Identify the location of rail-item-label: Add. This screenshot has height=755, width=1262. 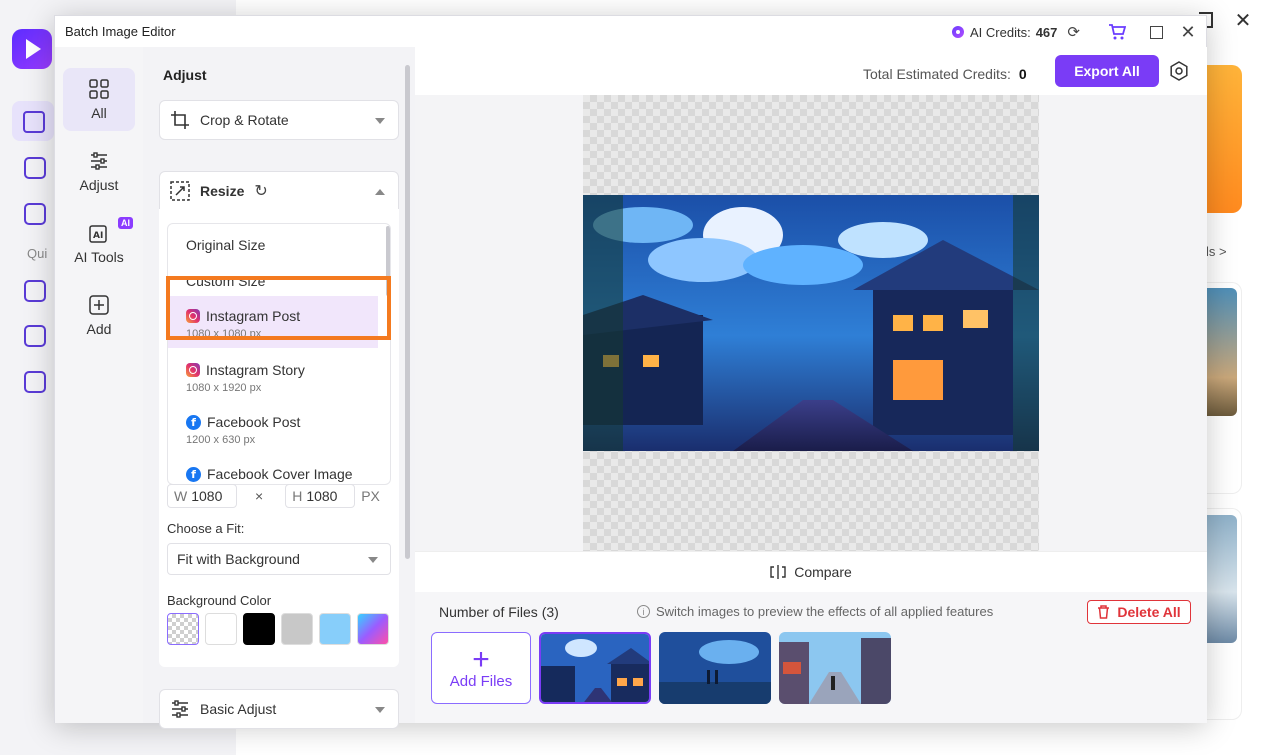
(99, 329).